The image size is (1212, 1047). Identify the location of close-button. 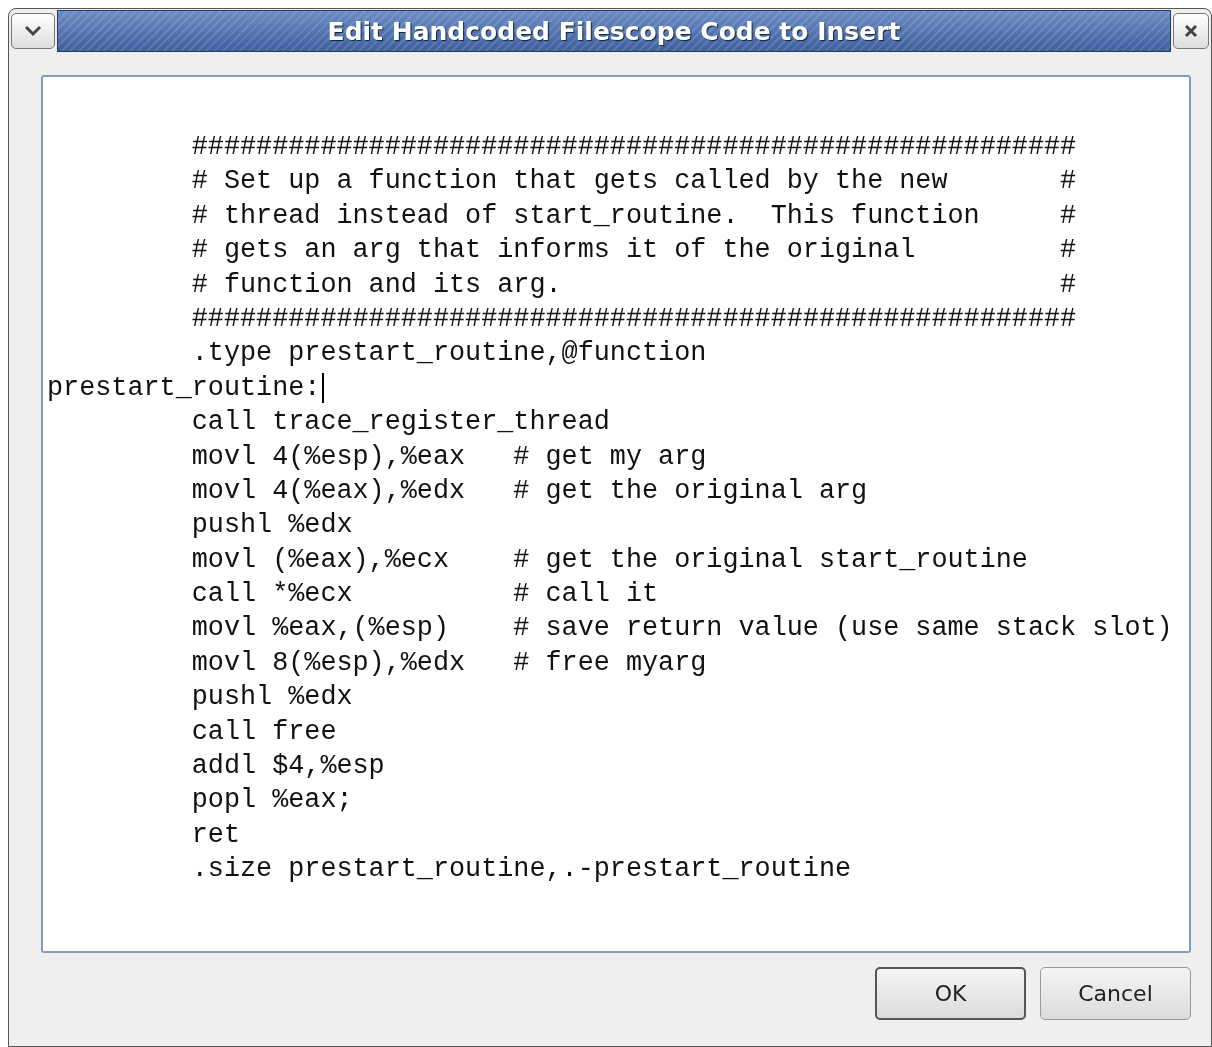
(1191, 31).